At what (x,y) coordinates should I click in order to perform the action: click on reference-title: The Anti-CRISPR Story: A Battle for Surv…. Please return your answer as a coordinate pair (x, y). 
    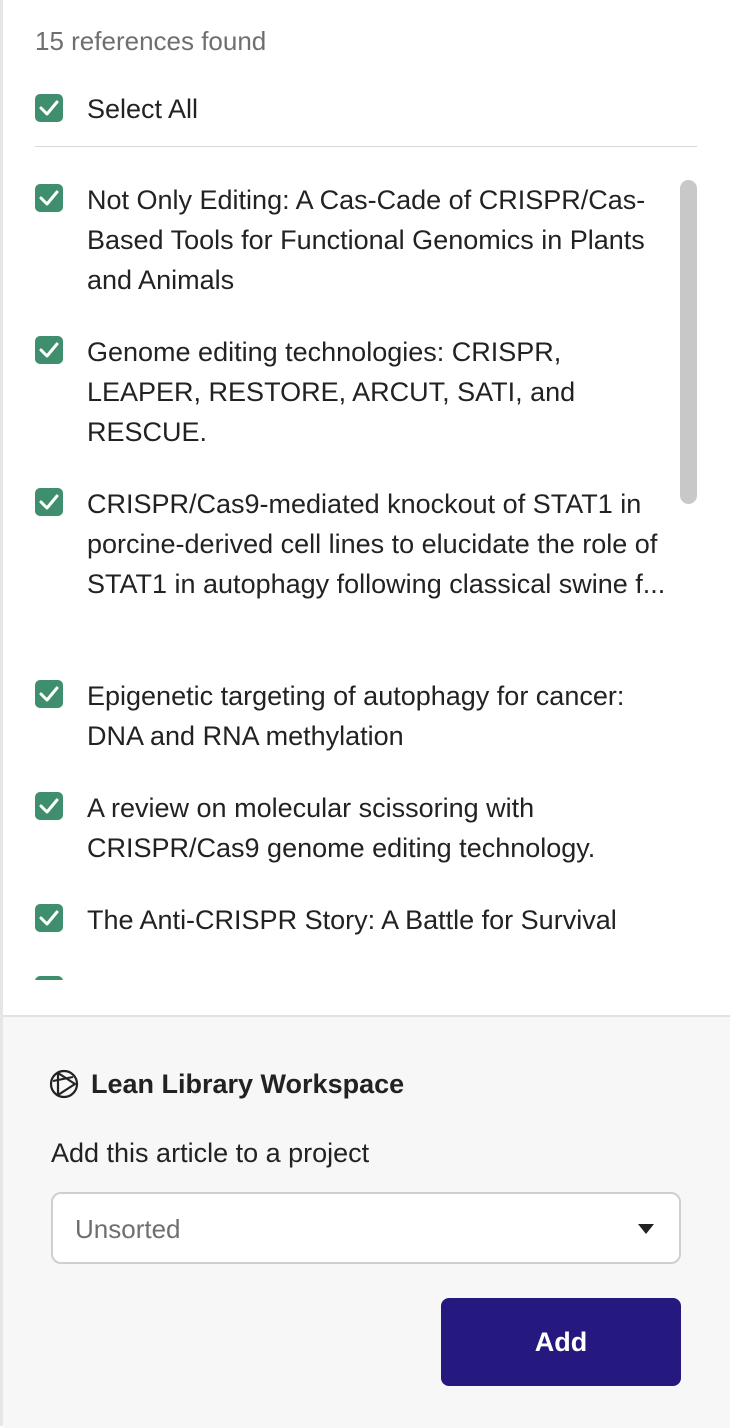
    Looking at the image, I should click on (352, 920).